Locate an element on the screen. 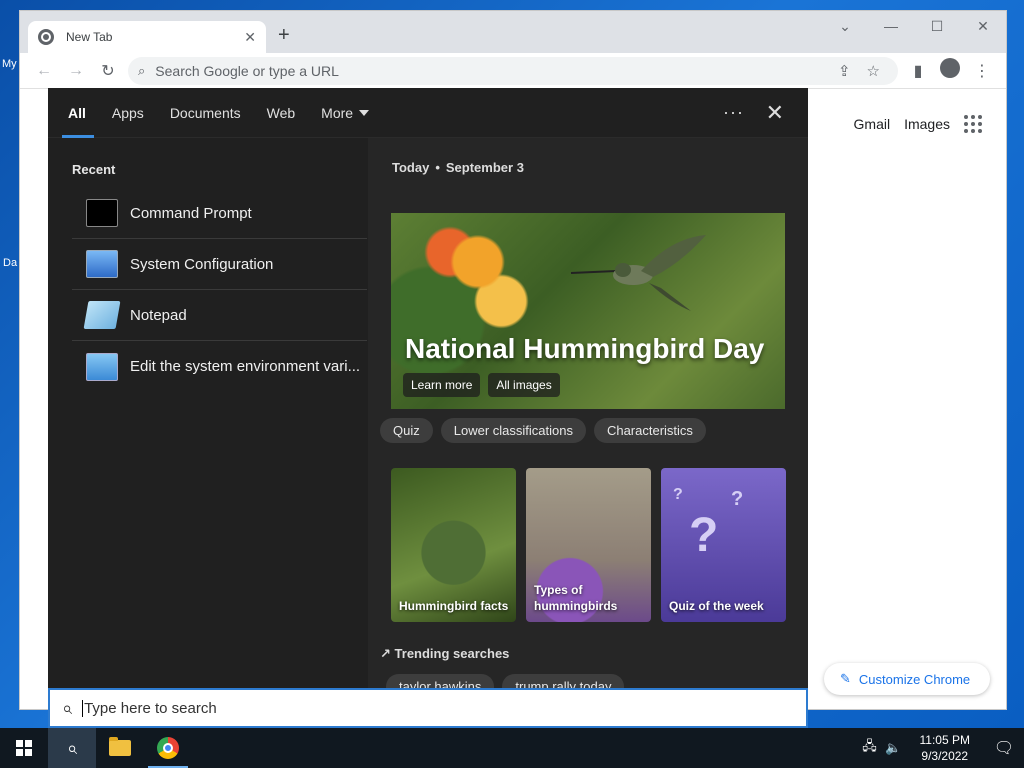 The height and width of the screenshot is (768, 1024). close-window-button: ✕ is located at coordinates (983, 26).